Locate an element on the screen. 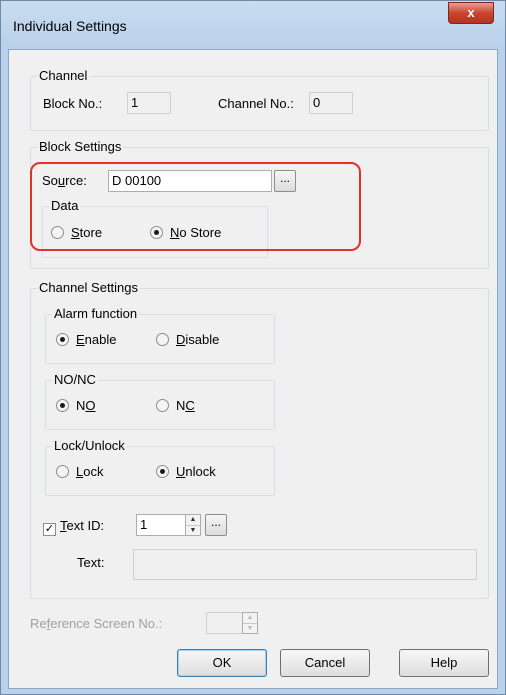 The image size is (506, 695). channel-settings-group-title: Channel Settings is located at coordinates (89, 287).